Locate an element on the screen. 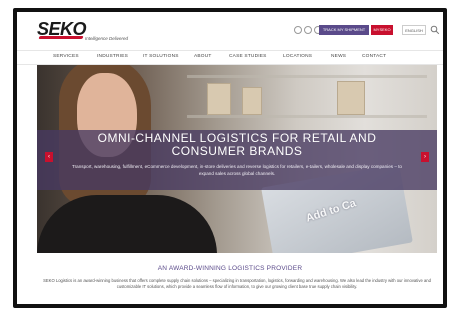  prev-slide-arrow-icon: ‹ is located at coordinates (49, 157).